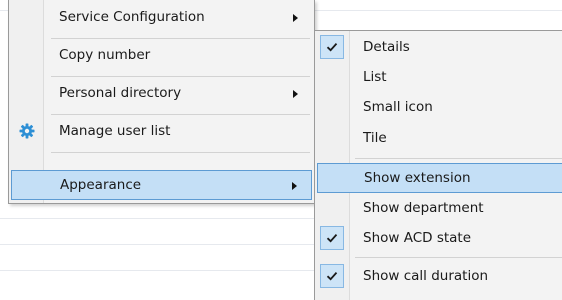  What do you see at coordinates (101, 185) in the screenshot?
I see `menu-item-label: Appearance` at bounding box center [101, 185].